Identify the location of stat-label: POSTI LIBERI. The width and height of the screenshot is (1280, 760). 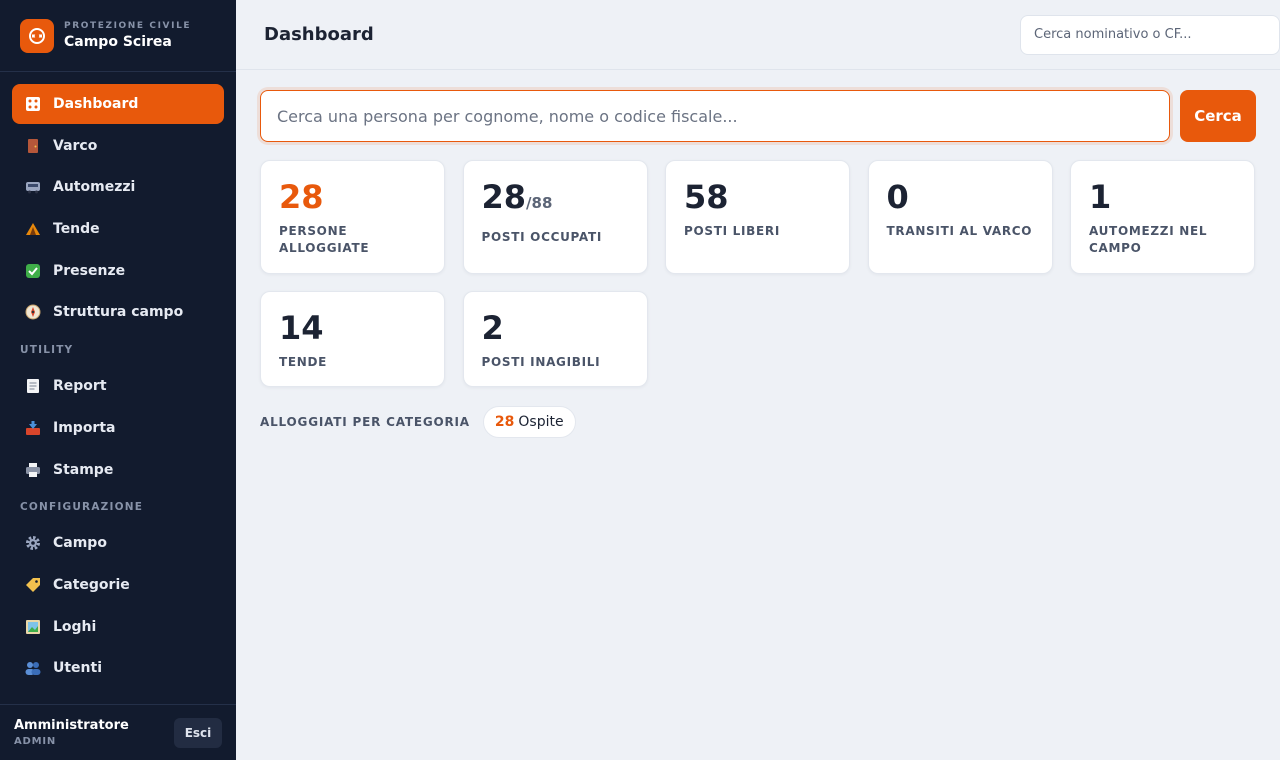
(732, 231).